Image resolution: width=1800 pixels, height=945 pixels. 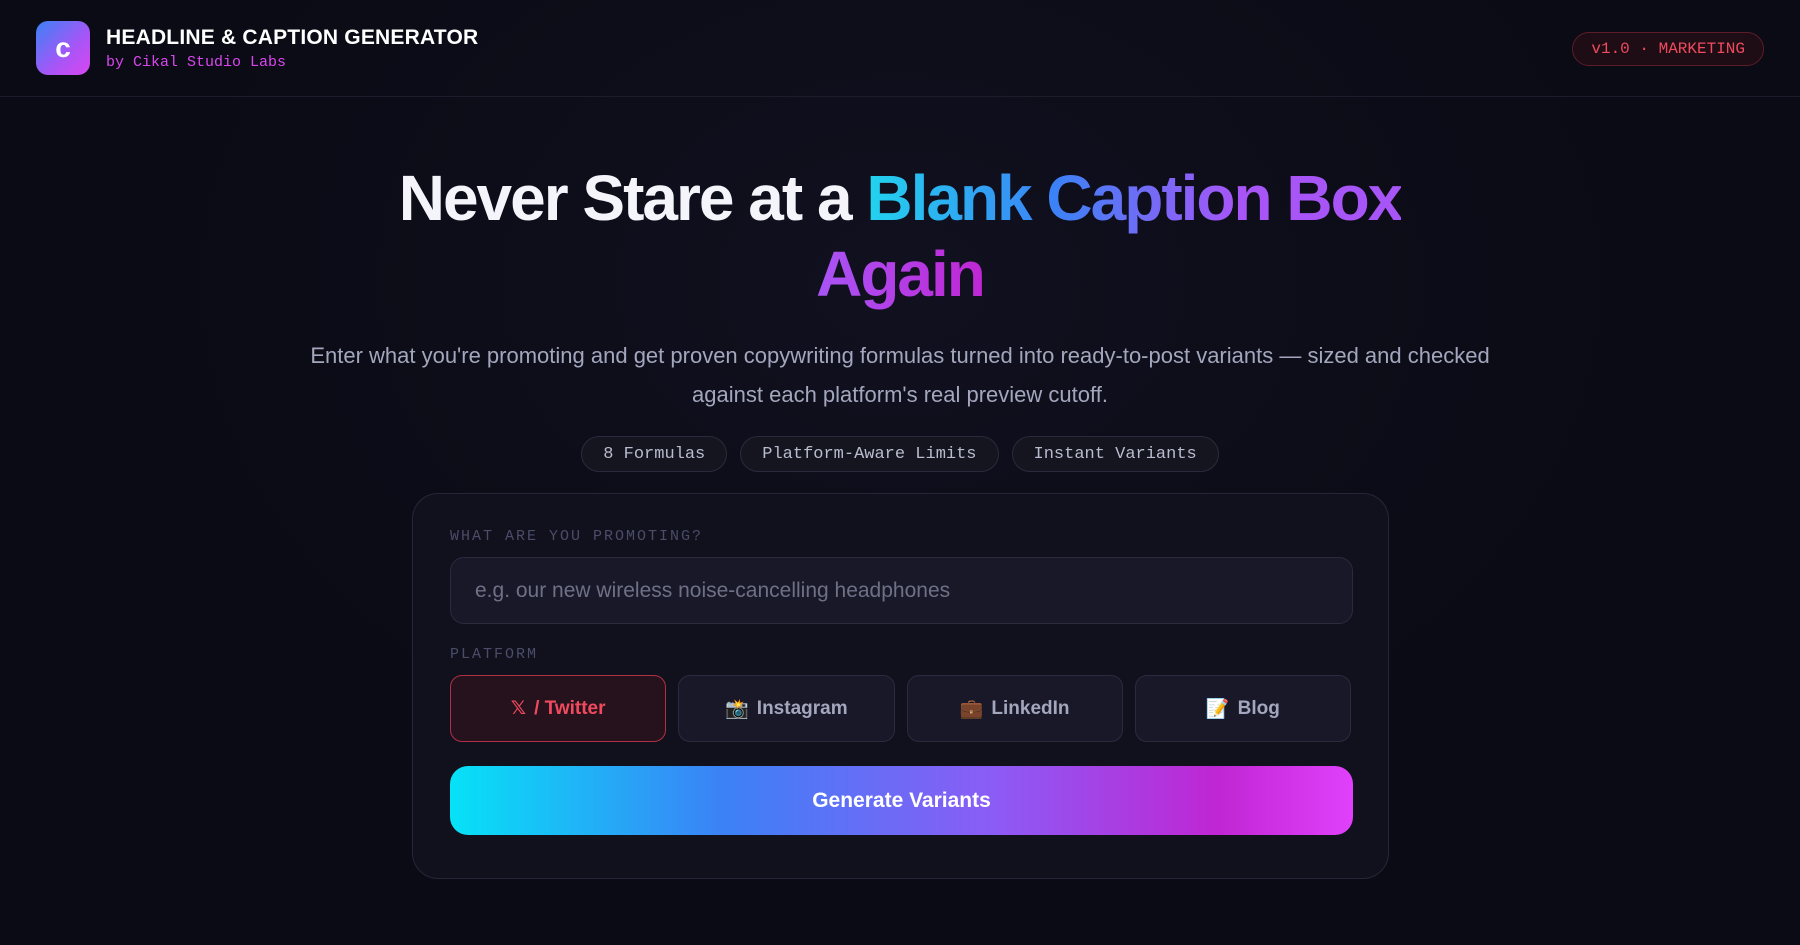 What do you see at coordinates (577, 536) in the screenshot?
I see `promo-field-label: WHAT ARE YOU PROMOTING?` at bounding box center [577, 536].